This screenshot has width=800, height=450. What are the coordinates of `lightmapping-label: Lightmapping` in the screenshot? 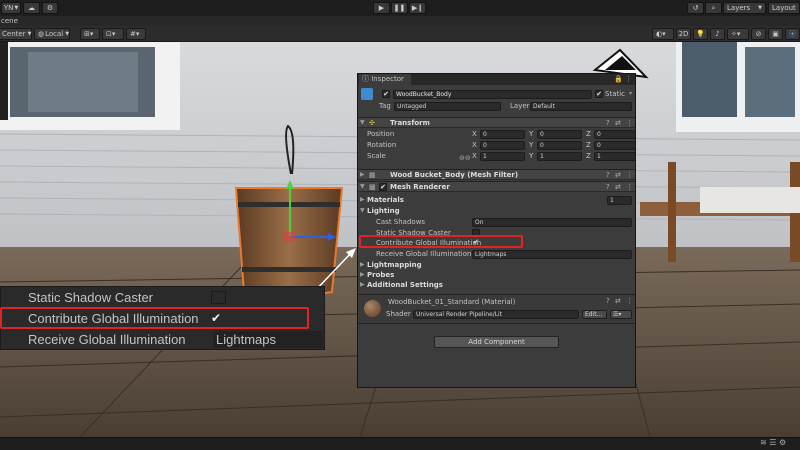 It's located at (394, 265).